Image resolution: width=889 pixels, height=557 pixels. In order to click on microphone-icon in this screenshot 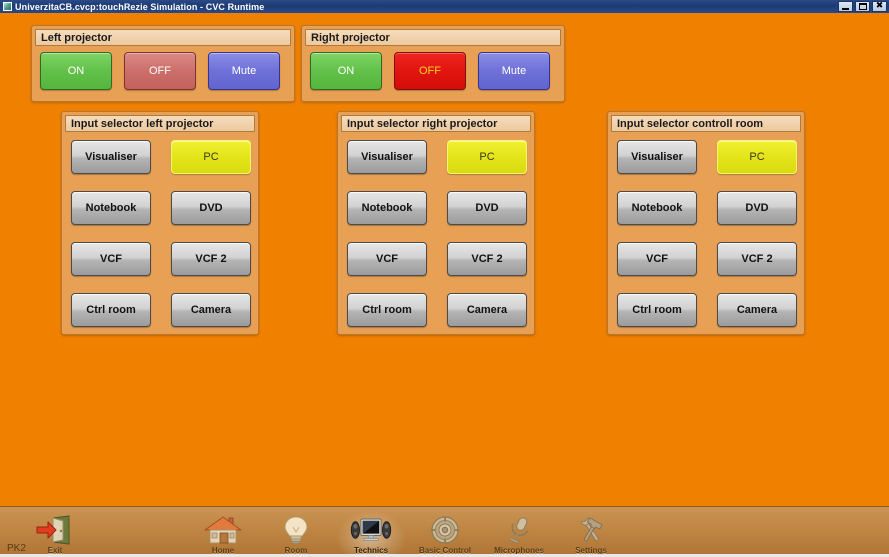, I will do `click(519, 530)`.